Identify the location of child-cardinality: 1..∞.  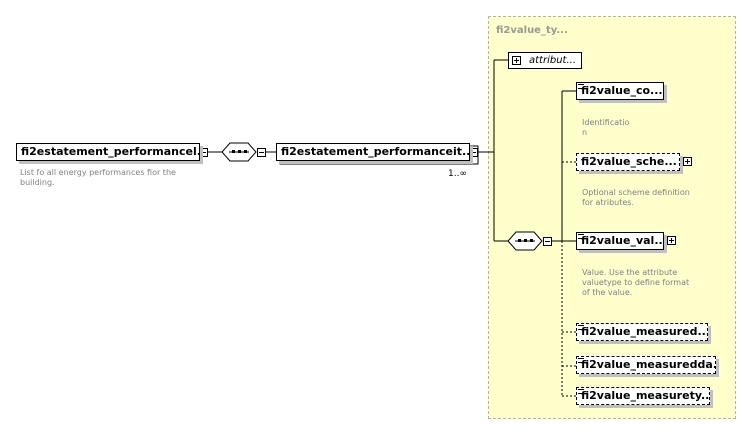
(457, 174).